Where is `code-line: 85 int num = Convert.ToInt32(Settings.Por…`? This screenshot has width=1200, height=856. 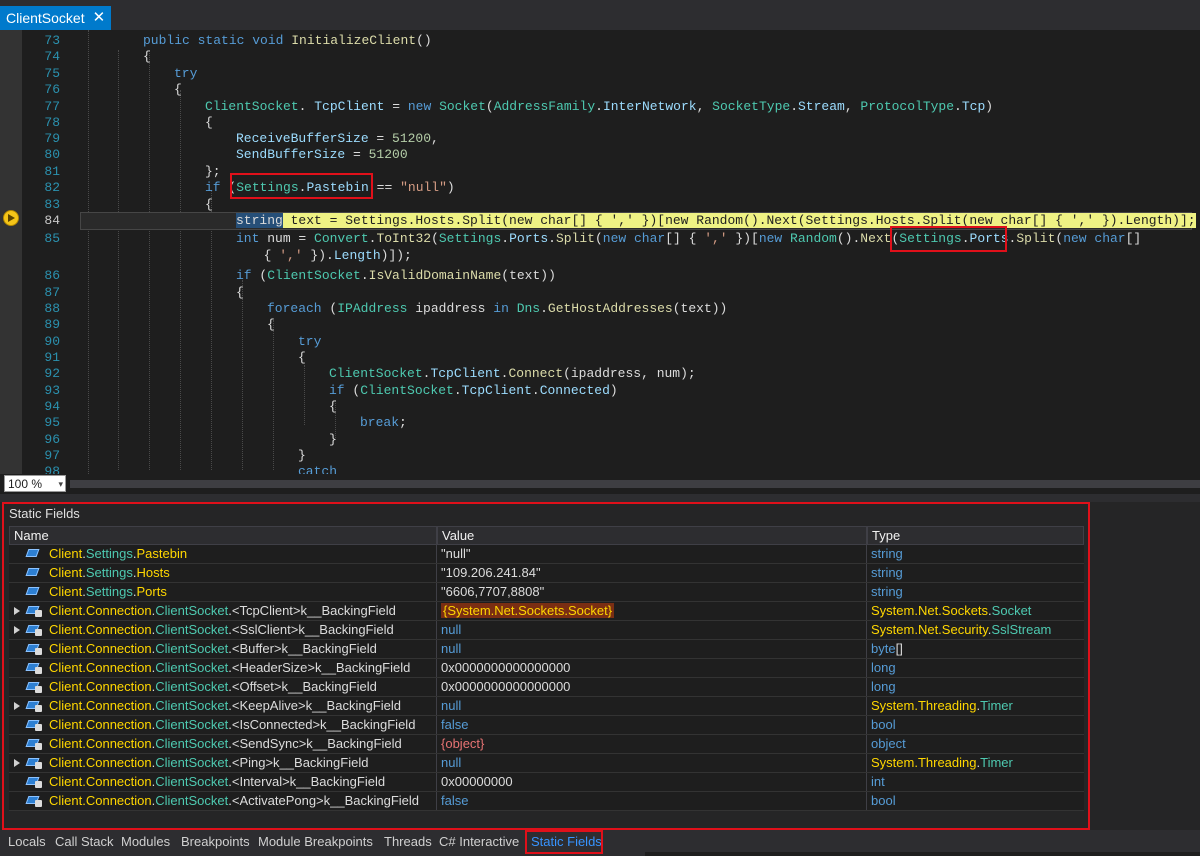 code-line: 85 int num = Convert.ToInt32(Settings.Por… is located at coordinates (600, 238).